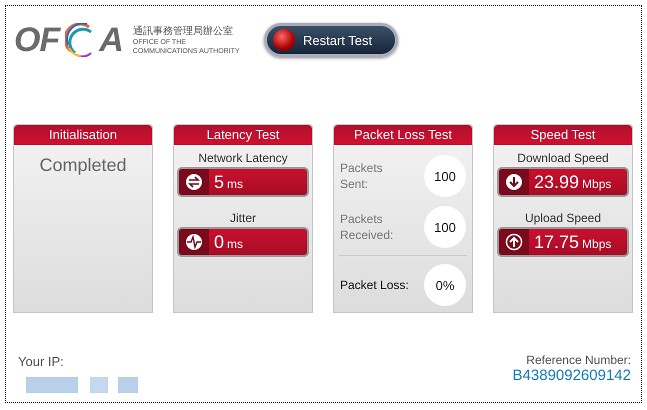 Image resolution: width=647 pixels, height=410 pixels. Describe the element at coordinates (563, 218) in the screenshot. I see `meter-label: Upload Speed` at that location.